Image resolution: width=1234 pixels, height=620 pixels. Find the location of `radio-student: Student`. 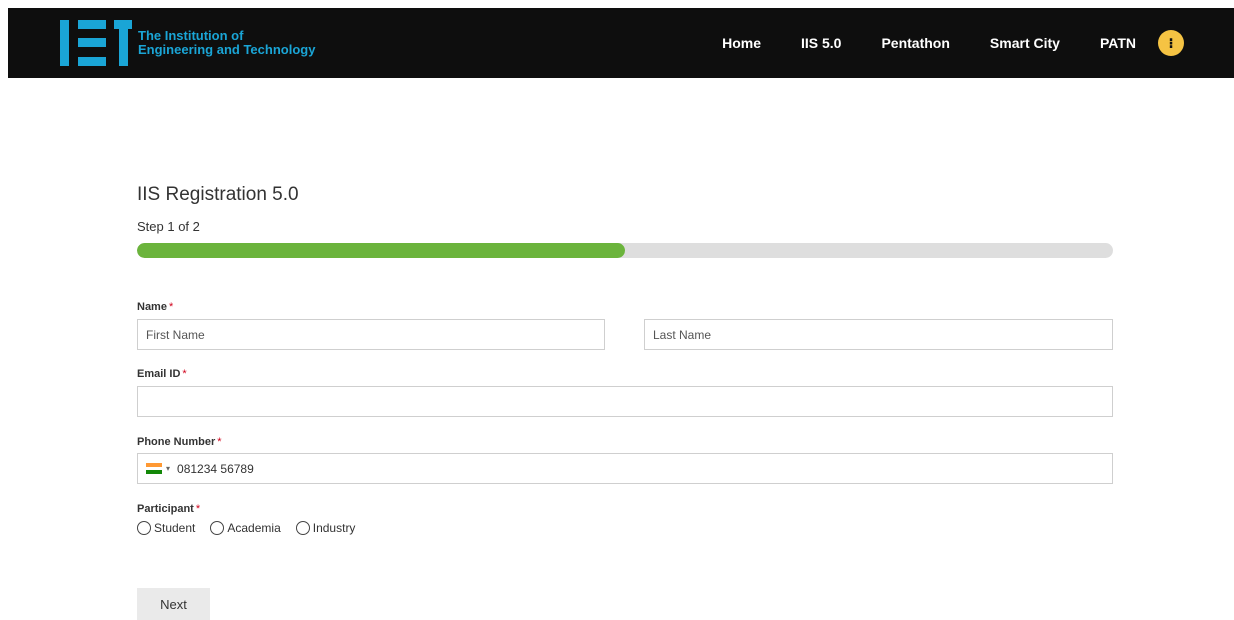

radio-student: Student is located at coordinates (166, 528).